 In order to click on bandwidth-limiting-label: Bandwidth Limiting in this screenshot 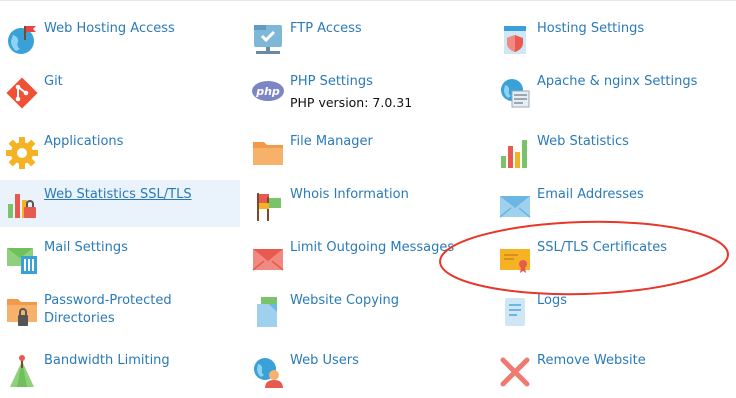, I will do `click(107, 361)`.